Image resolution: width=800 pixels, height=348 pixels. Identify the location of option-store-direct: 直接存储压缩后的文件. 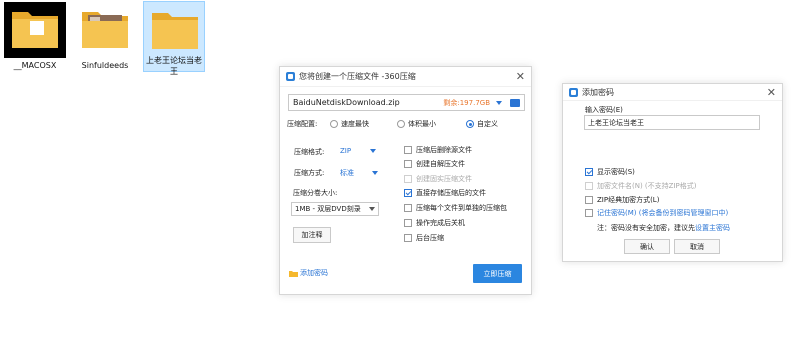
(445, 193).